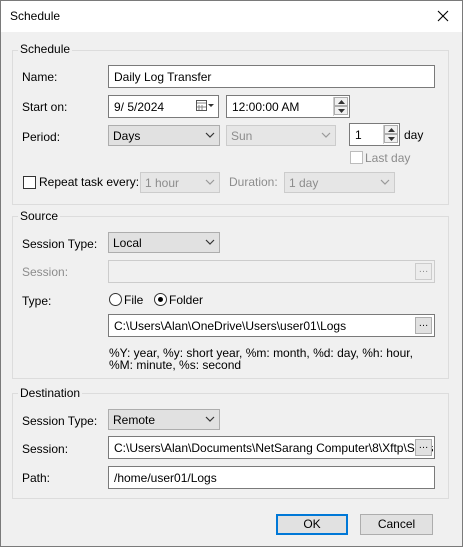  What do you see at coordinates (89, 182) in the screenshot?
I see `repeat-task-label: Repeat task every:` at bounding box center [89, 182].